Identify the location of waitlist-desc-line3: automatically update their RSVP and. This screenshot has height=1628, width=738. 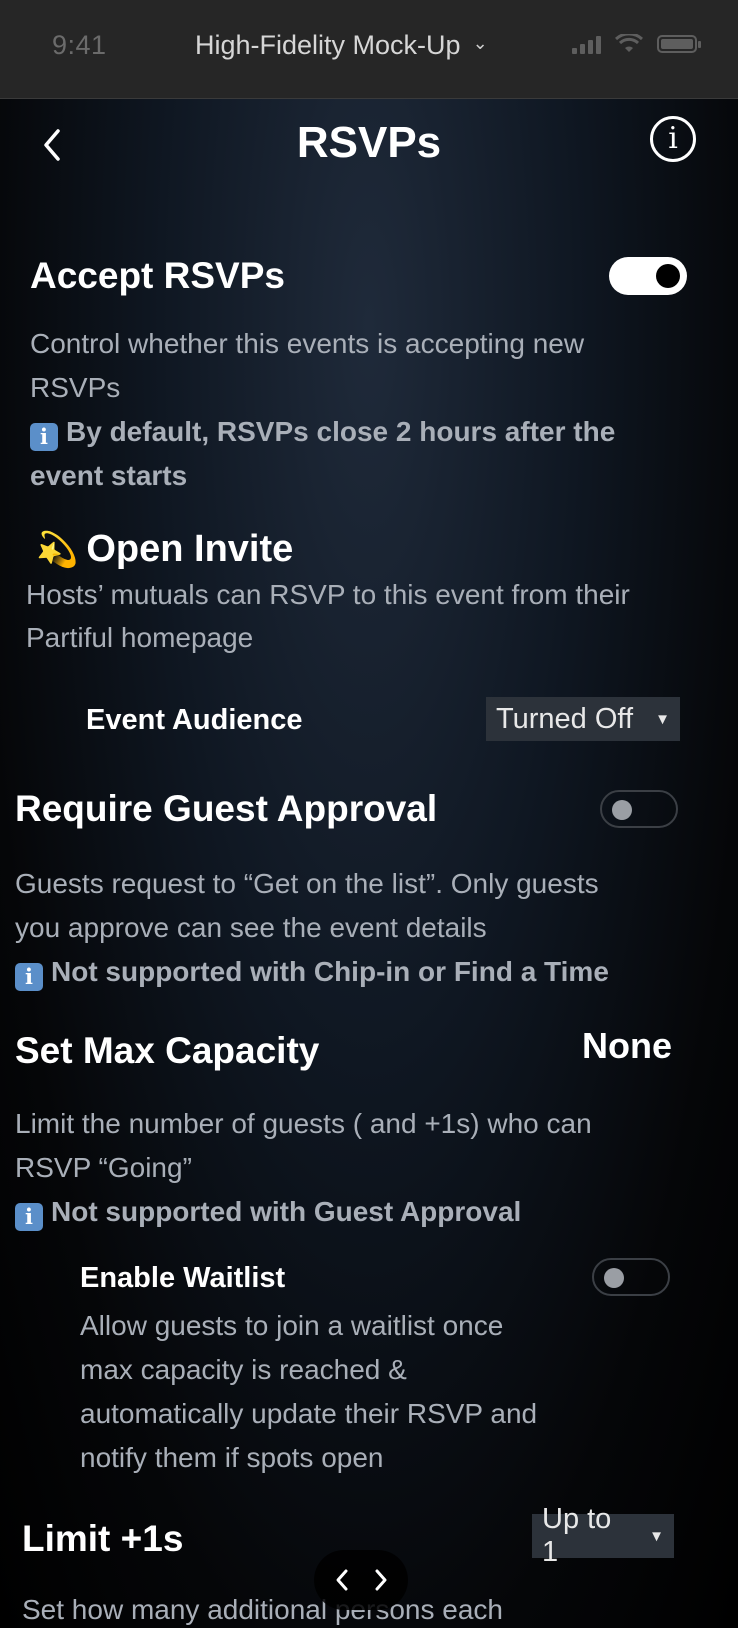
(309, 1413).